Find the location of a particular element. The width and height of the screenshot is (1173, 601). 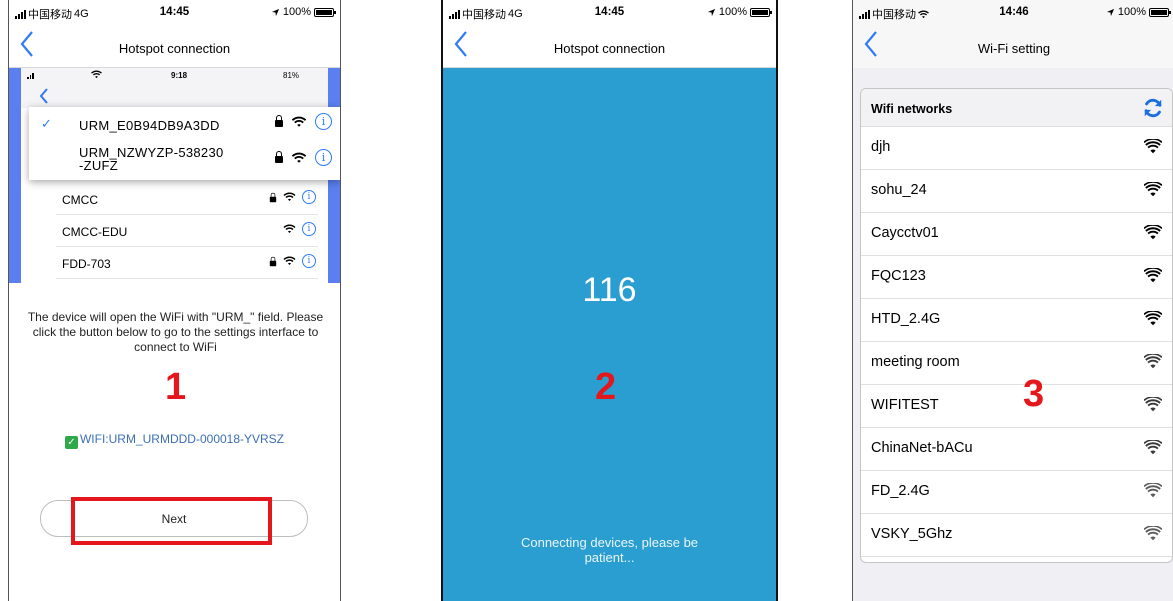

list-item: FD_2.4G is located at coordinates (1016, 492).